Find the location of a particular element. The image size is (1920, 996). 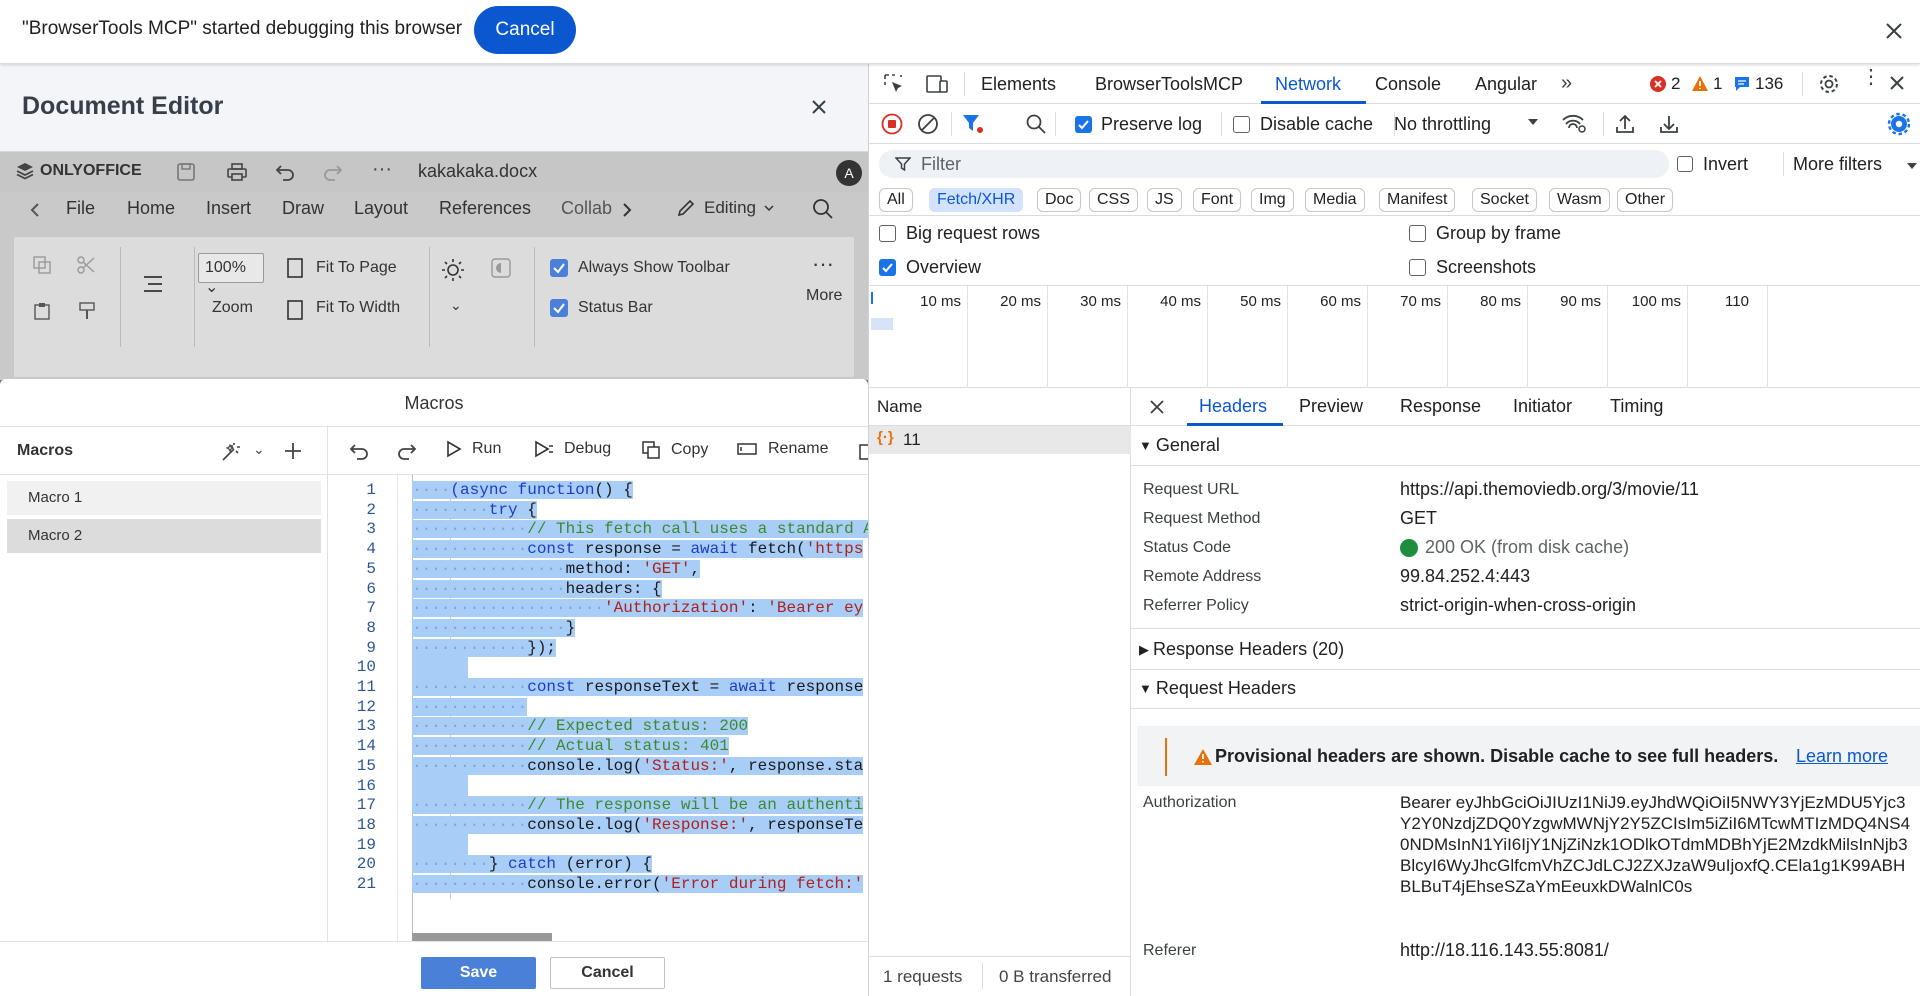

device-toolbar-icon is located at coordinates (937, 84).